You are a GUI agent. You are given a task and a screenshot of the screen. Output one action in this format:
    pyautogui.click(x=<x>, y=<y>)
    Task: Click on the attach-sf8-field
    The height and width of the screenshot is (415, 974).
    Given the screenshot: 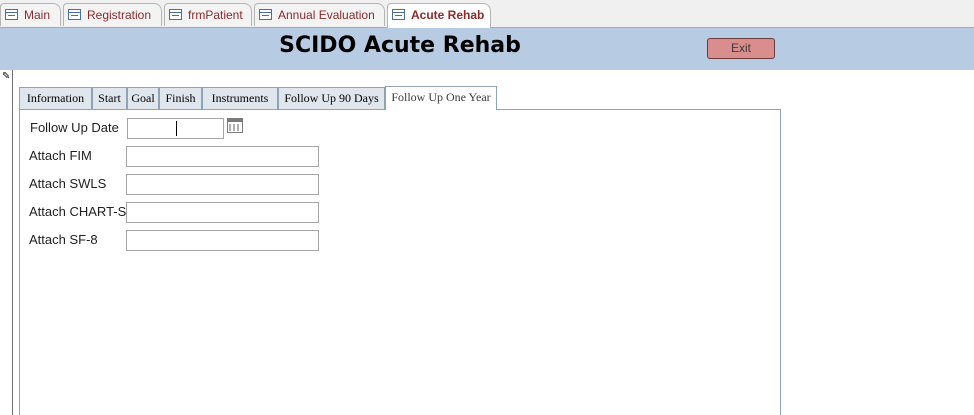 What is the action you would take?
    pyautogui.click(x=222, y=240)
    